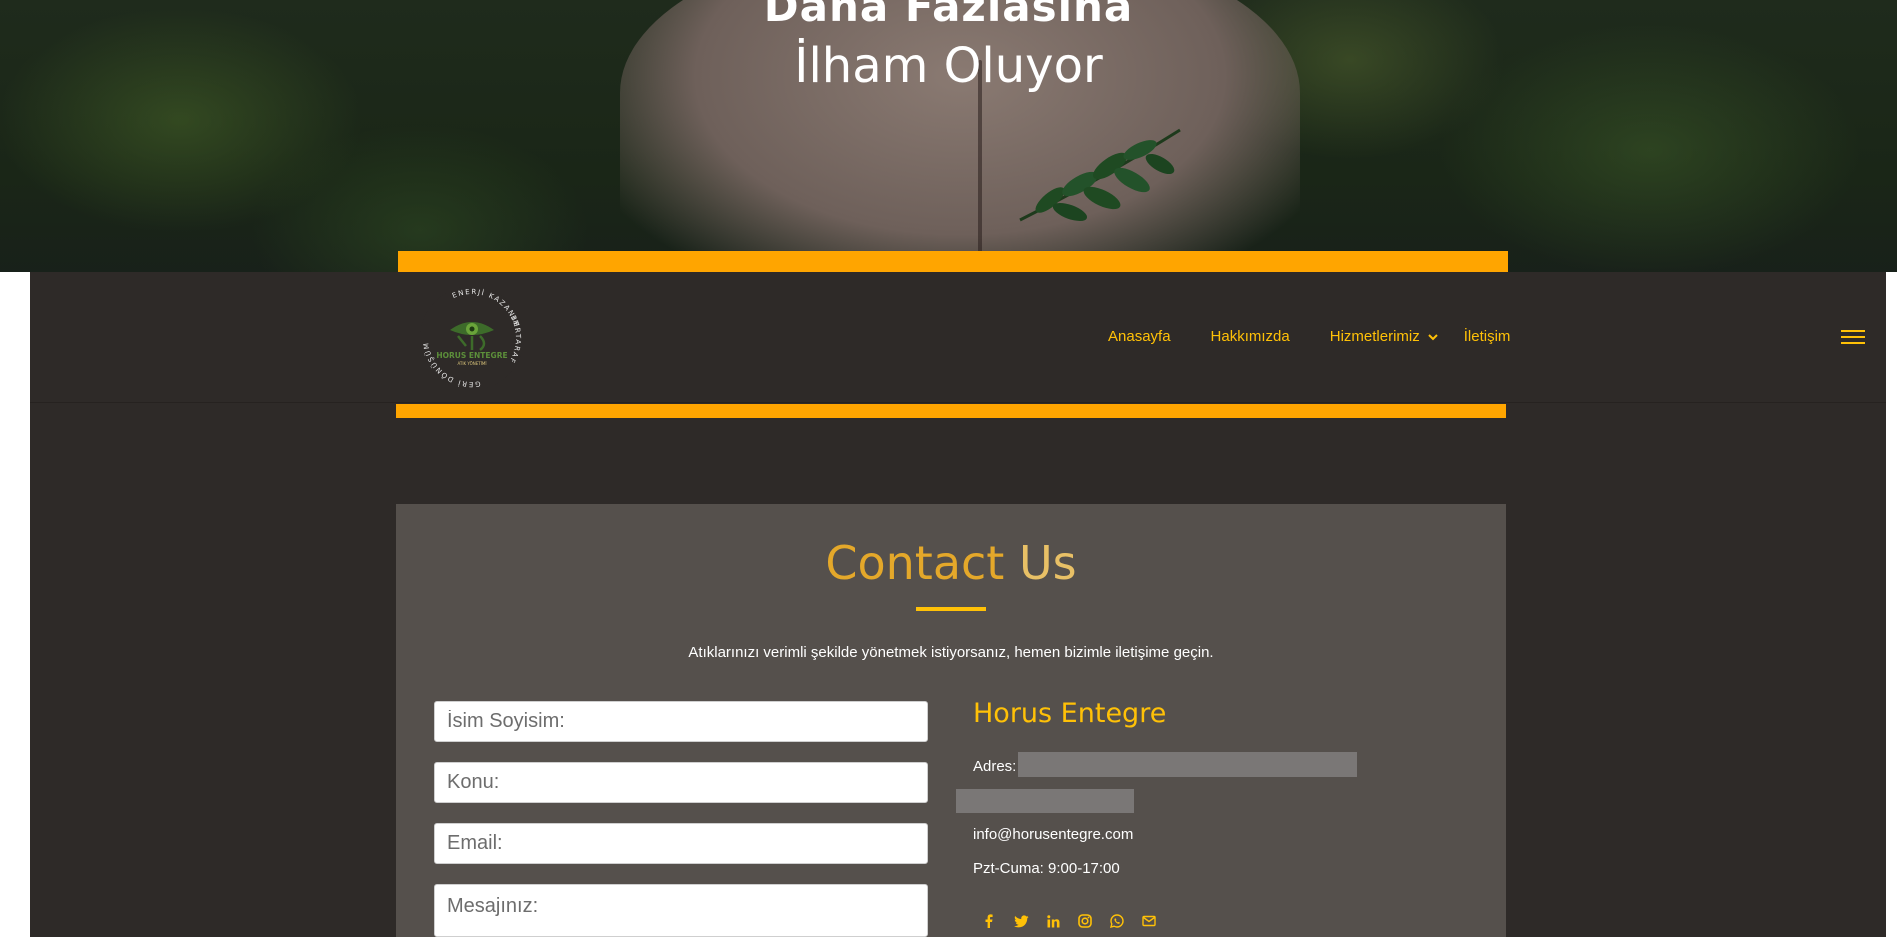  Describe the element at coordinates (948, 15) in the screenshot. I see `hero-title-line1: Daha Fazlasına` at that location.